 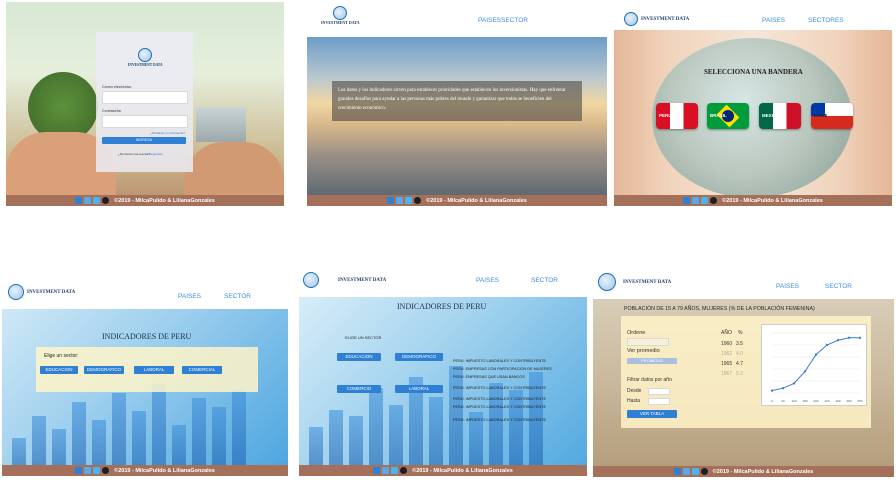 I want to click on from-input, so click(x=659, y=391).